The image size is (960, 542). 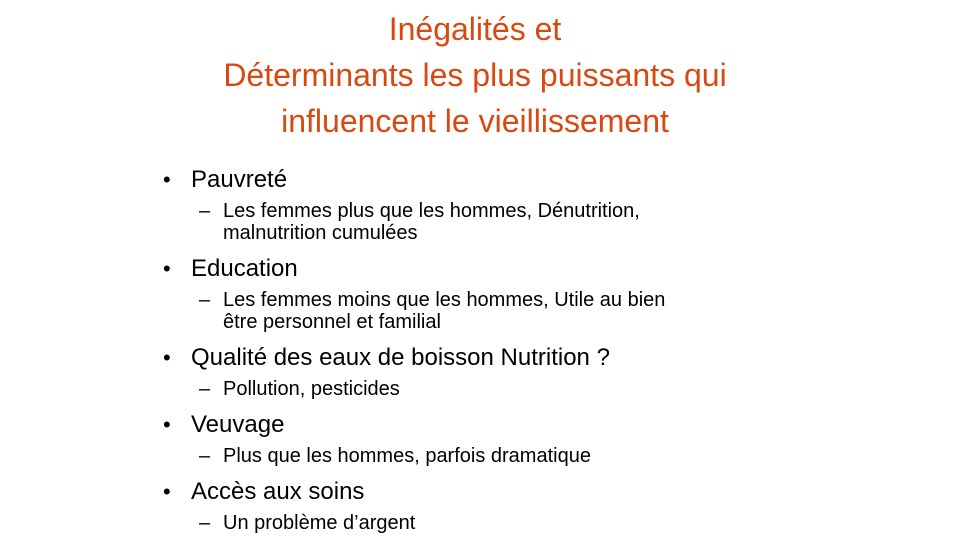 I want to click on title-line-2: Déterminants les plus puissants qui, so click(x=475, y=75).